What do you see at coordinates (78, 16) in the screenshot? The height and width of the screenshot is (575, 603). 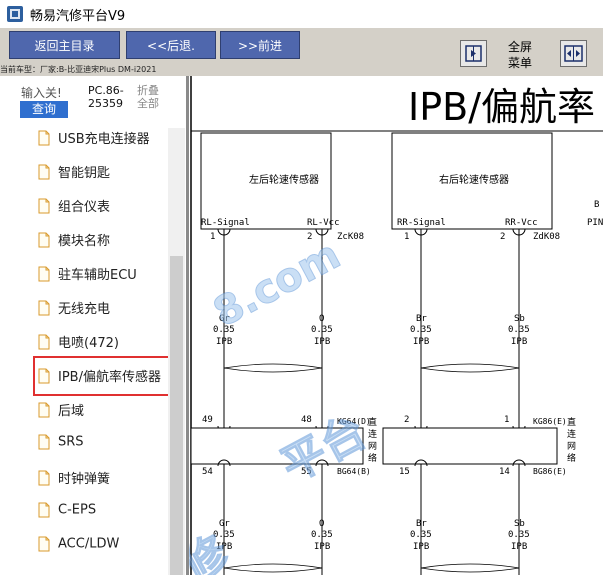 I see `window-title: 畅易汽修平台V9` at bounding box center [78, 16].